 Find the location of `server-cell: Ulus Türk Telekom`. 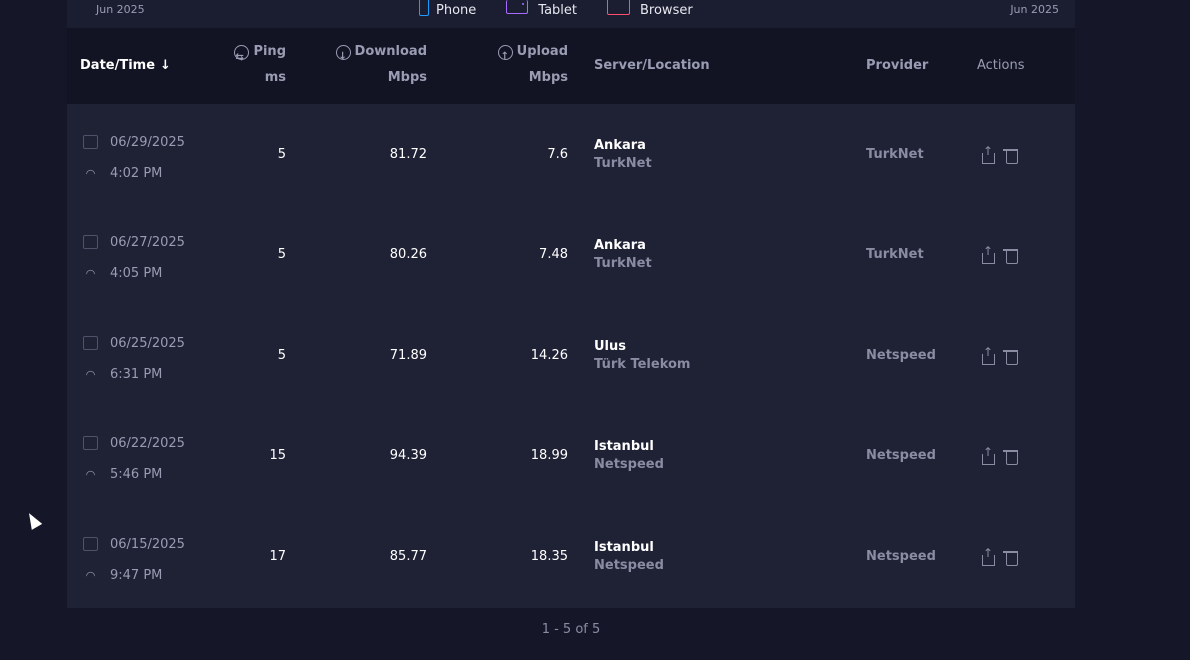

server-cell: Ulus Türk Telekom is located at coordinates (642, 355).